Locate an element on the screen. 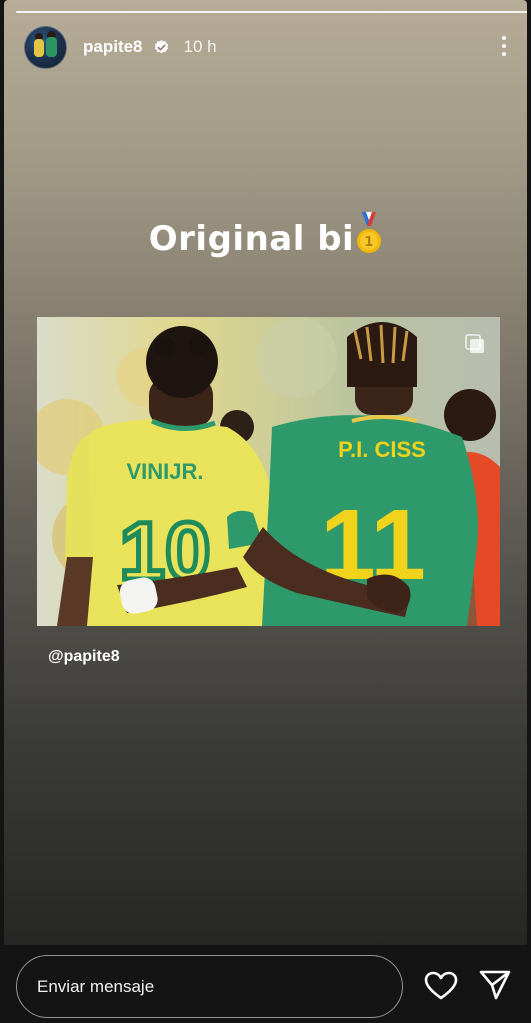 The width and height of the screenshot is (531, 1023). story-progress-fill is located at coordinates (271, 12).